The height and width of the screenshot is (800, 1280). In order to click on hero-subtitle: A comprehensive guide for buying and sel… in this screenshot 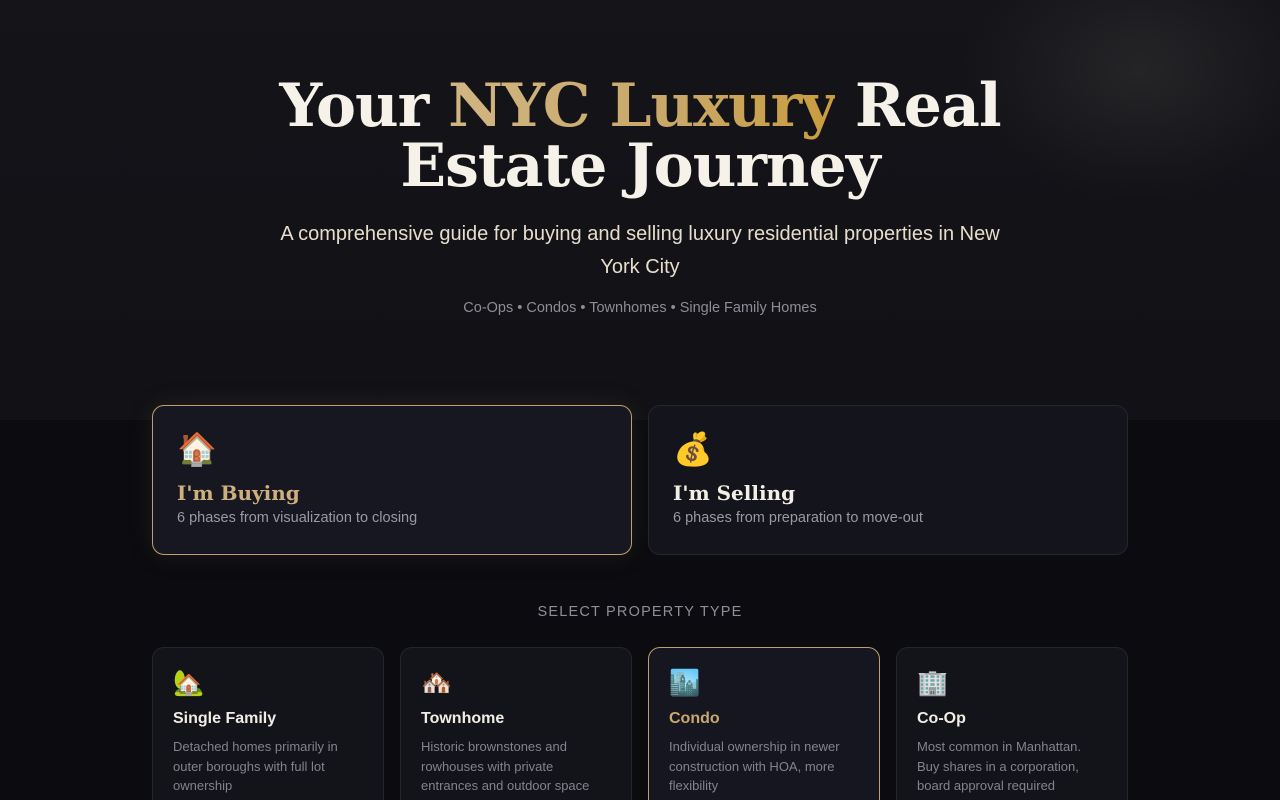, I will do `click(640, 250)`.